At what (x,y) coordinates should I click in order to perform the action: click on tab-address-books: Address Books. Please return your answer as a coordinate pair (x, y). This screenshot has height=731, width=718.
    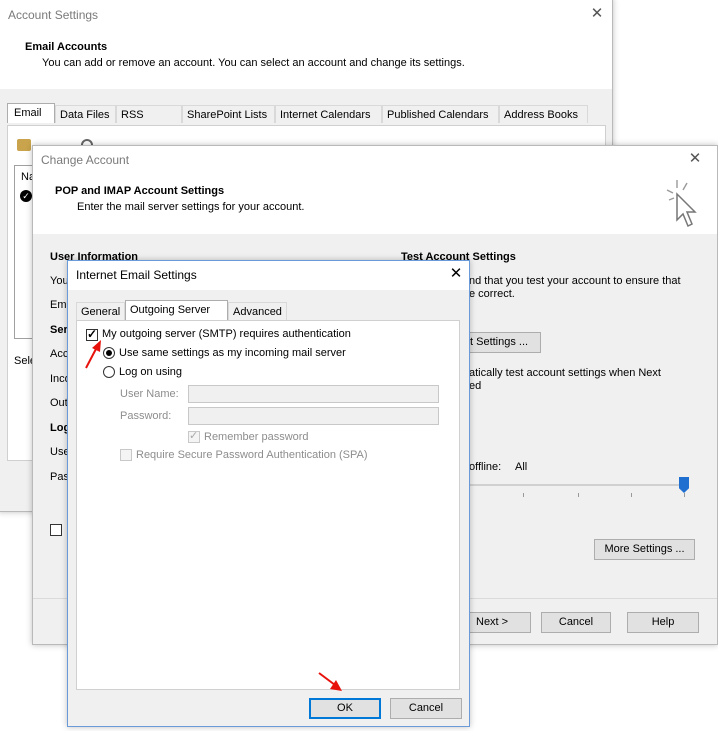
    Looking at the image, I should click on (543, 114).